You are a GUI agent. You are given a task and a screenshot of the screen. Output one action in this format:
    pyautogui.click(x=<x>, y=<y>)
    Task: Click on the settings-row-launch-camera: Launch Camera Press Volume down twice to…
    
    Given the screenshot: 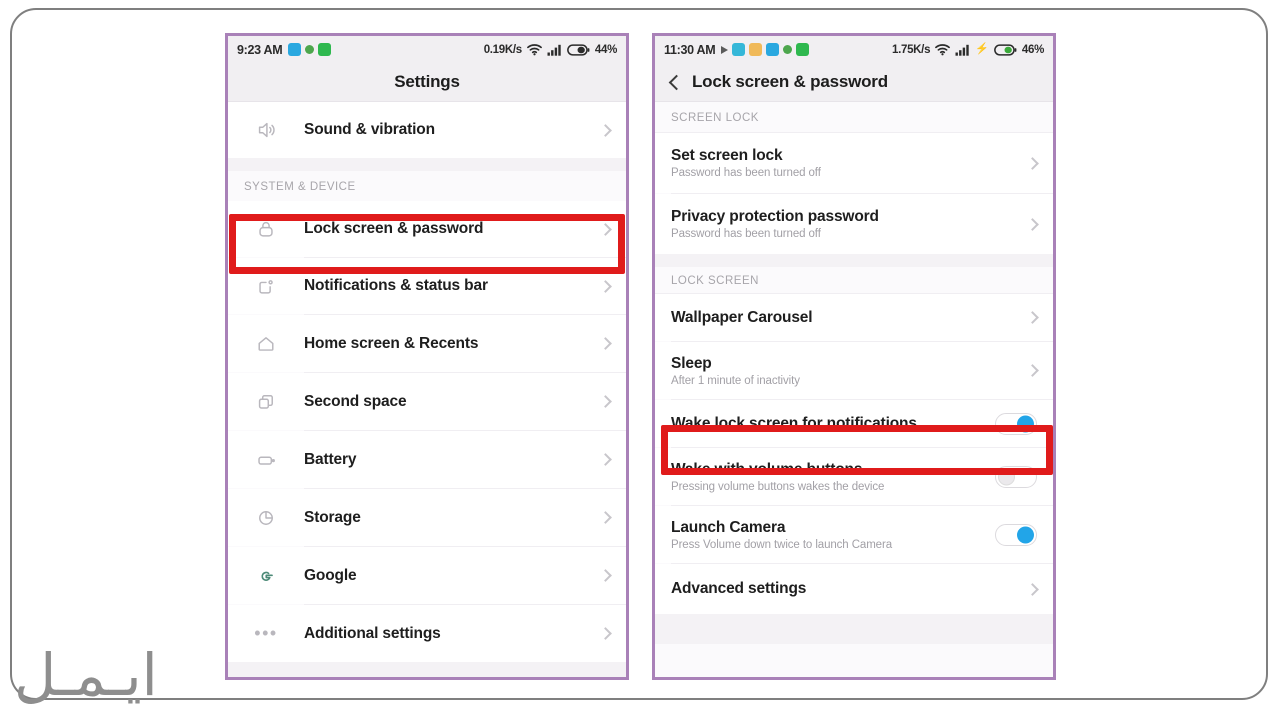 What is the action you would take?
    pyautogui.click(x=854, y=534)
    